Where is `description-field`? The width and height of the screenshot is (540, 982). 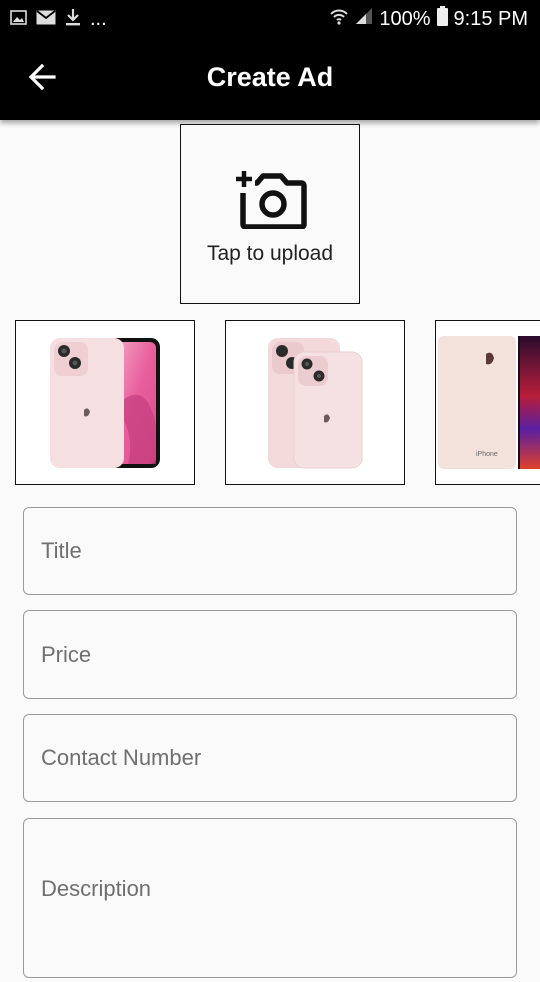
description-field is located at coordinates (270, 898).